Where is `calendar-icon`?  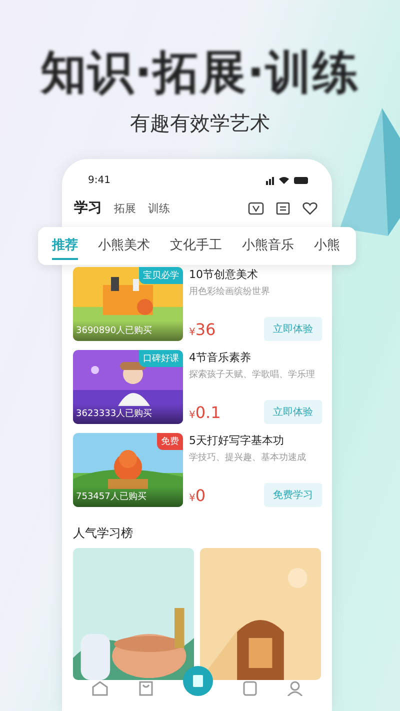
calendar-icon is located at coordinates (283, 208).